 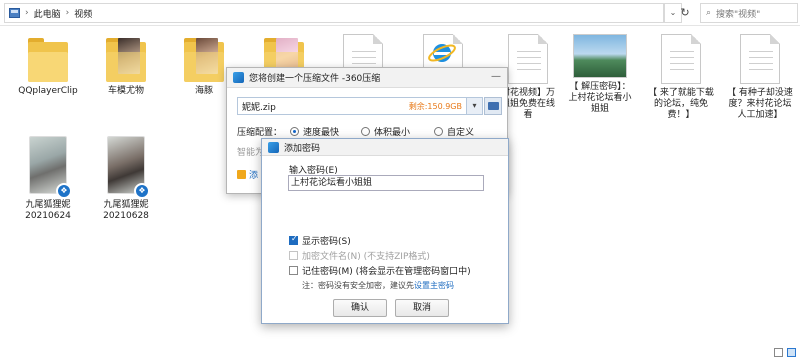 I want to click on radio-fastest: 速度最快, so click(x=314, y=131).